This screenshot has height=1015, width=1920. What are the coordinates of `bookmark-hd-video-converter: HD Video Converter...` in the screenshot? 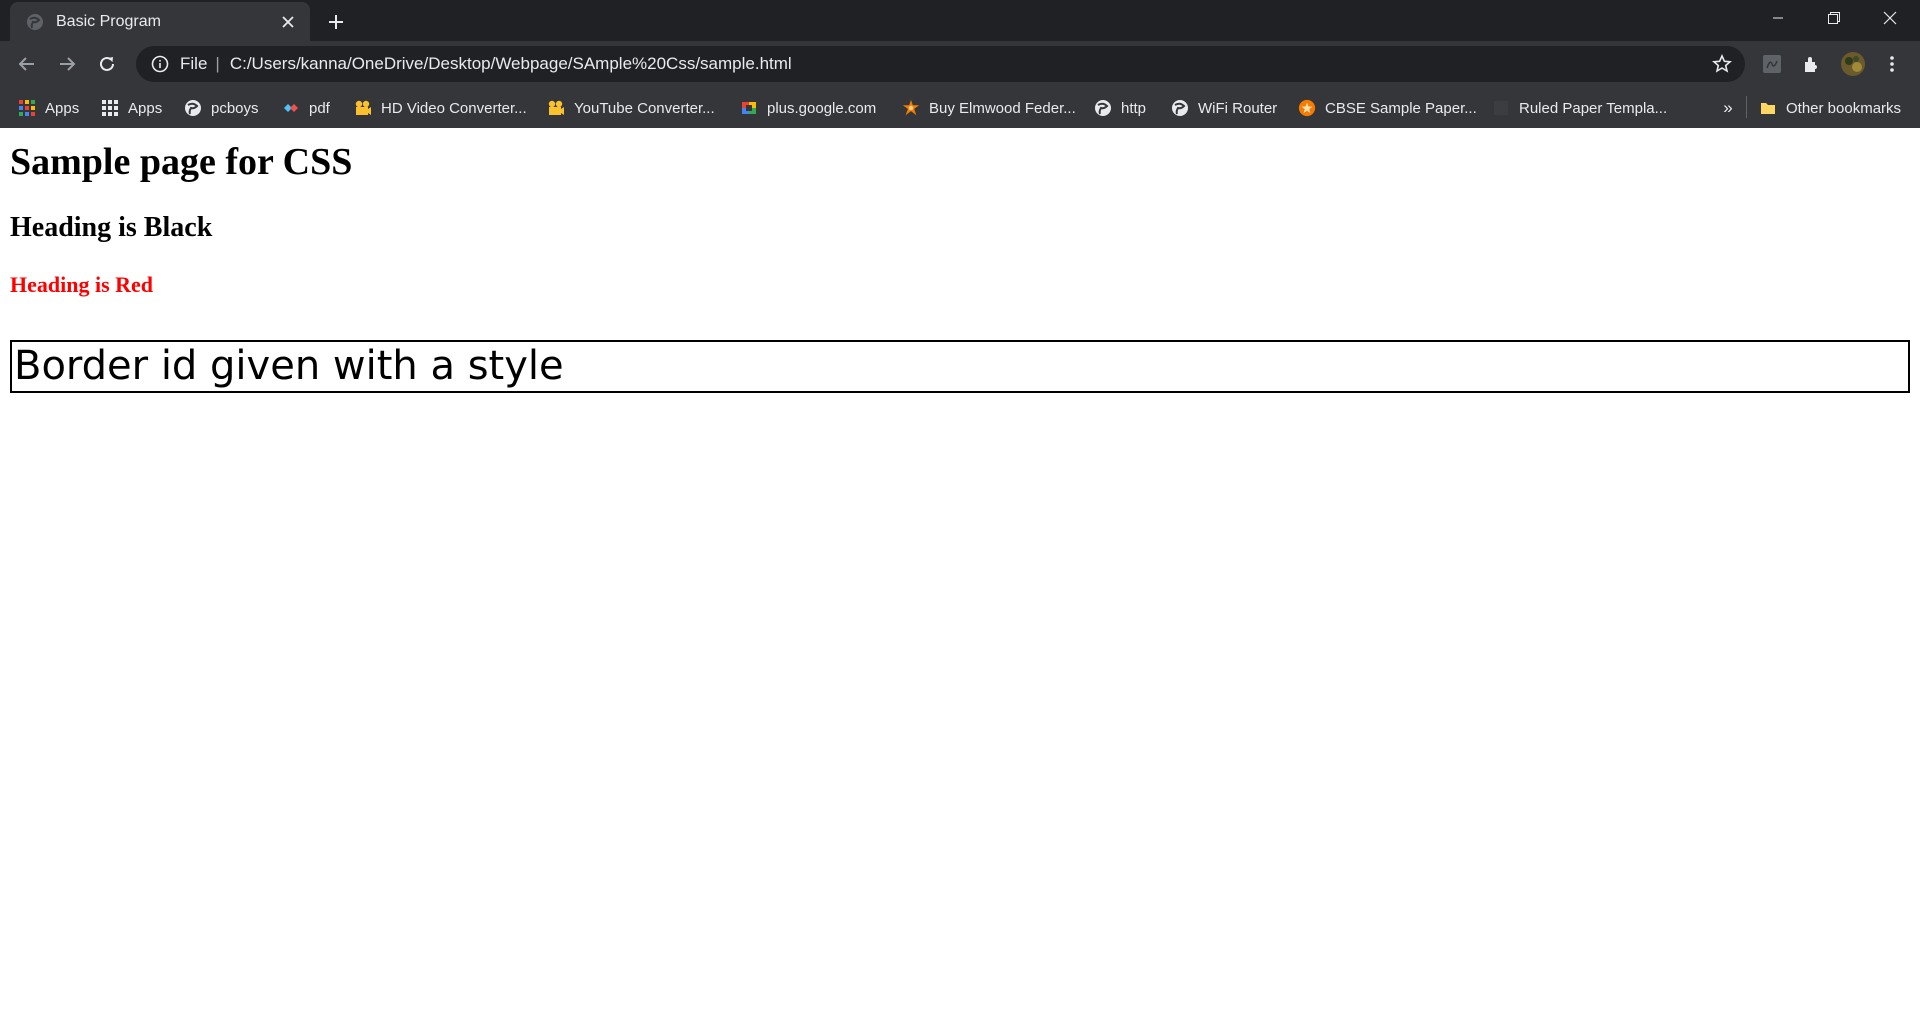 It's located at (440, 108).